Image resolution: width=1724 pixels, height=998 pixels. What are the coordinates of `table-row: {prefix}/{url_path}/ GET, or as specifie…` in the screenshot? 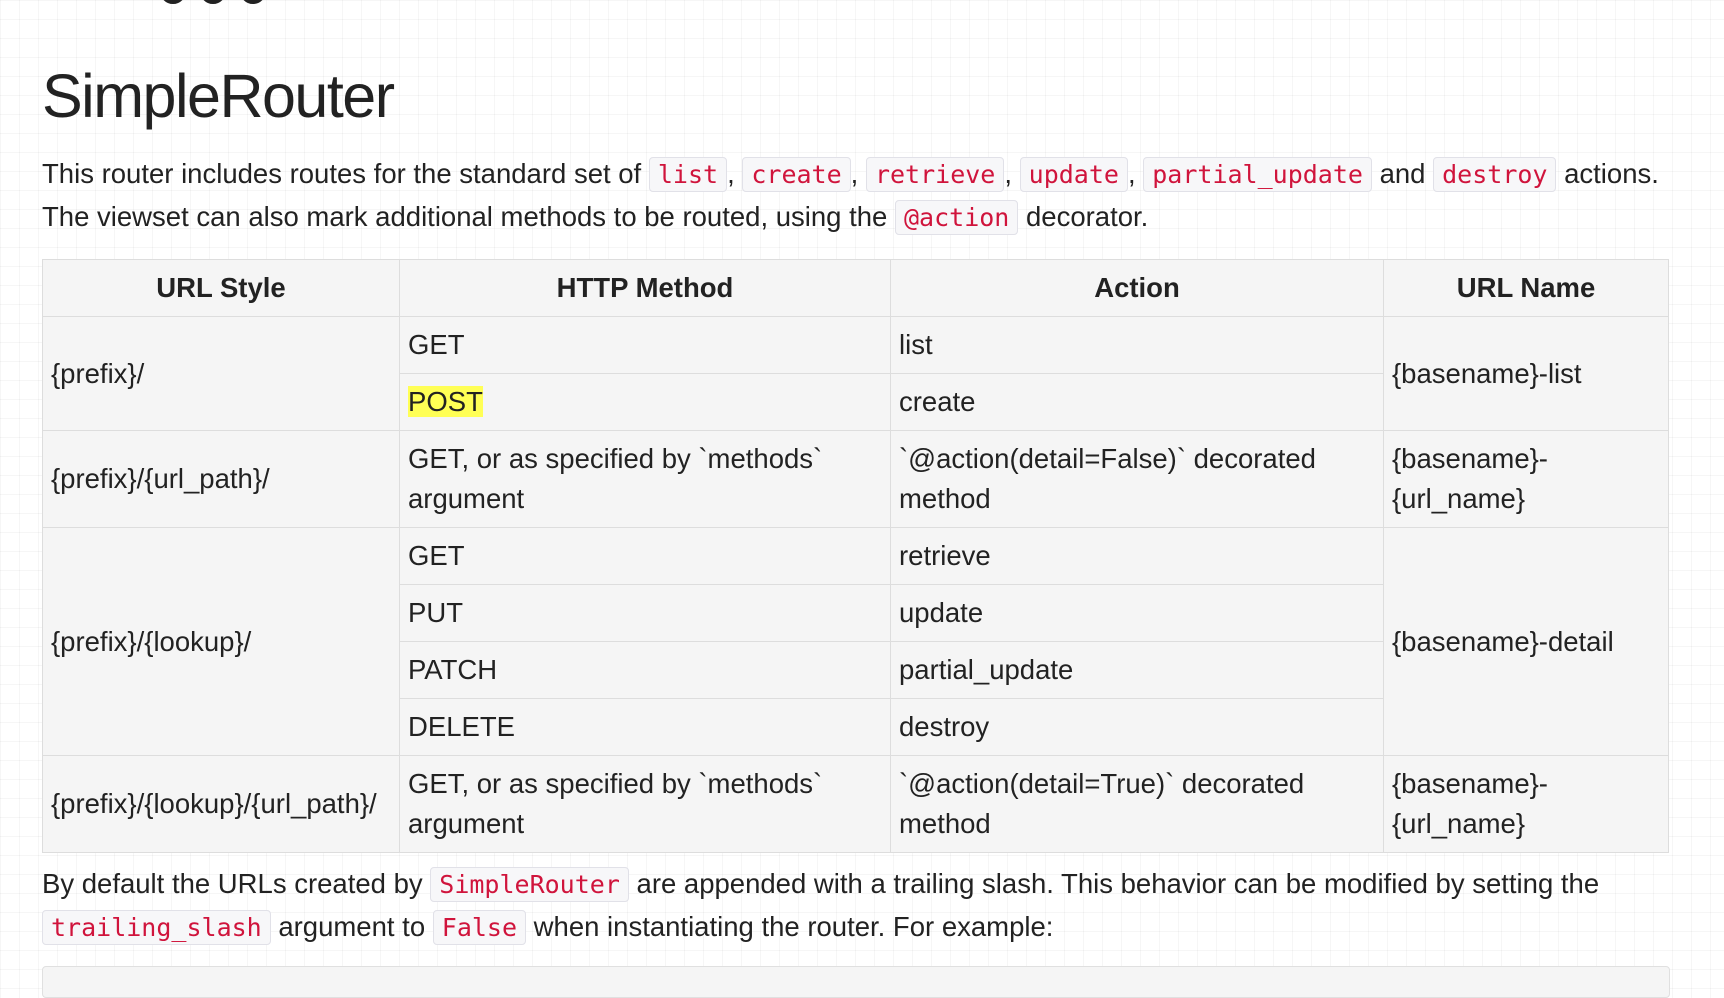 It's located at (855, 479).